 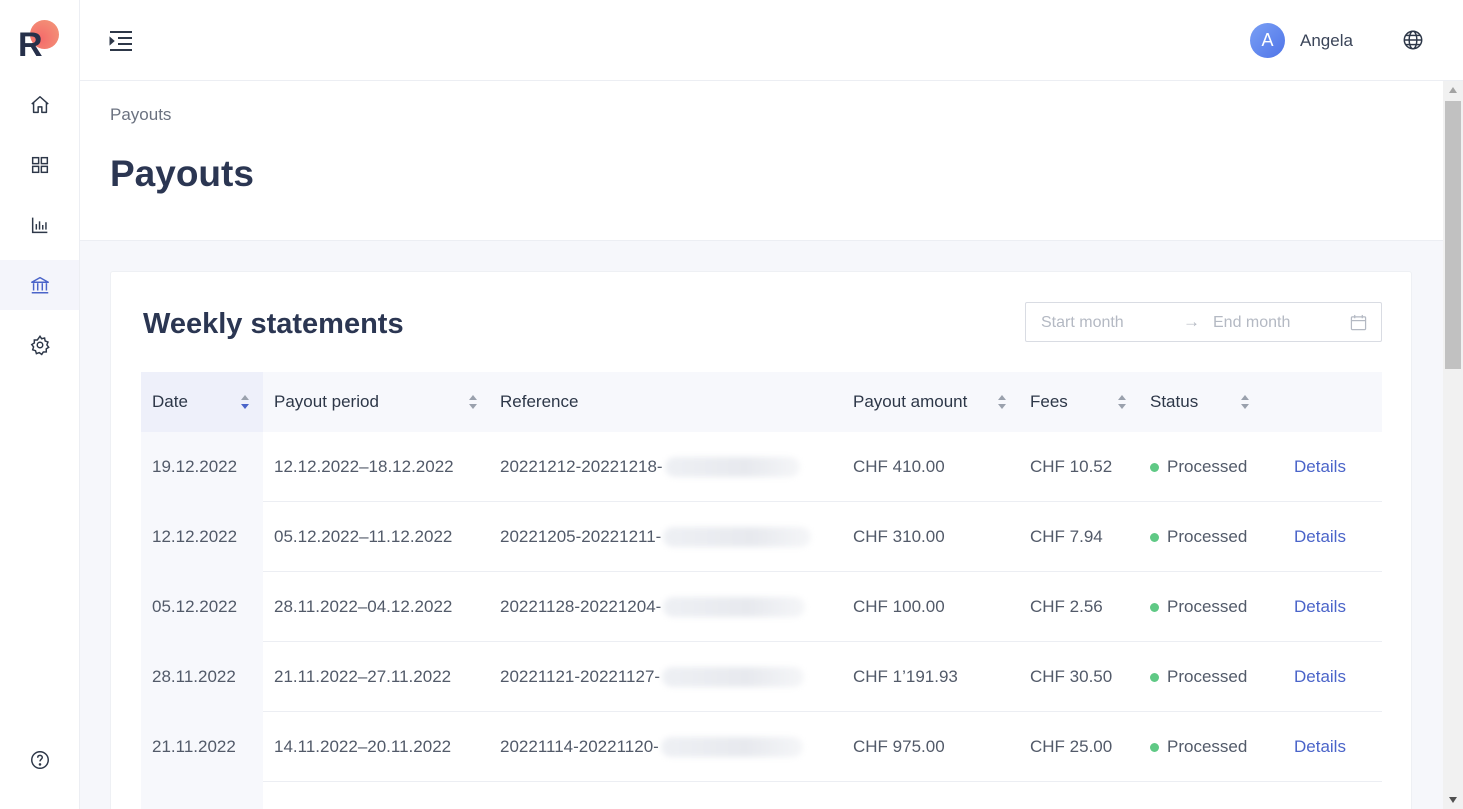 I want to click on logo-letter: R, so click(x=30, y=45).